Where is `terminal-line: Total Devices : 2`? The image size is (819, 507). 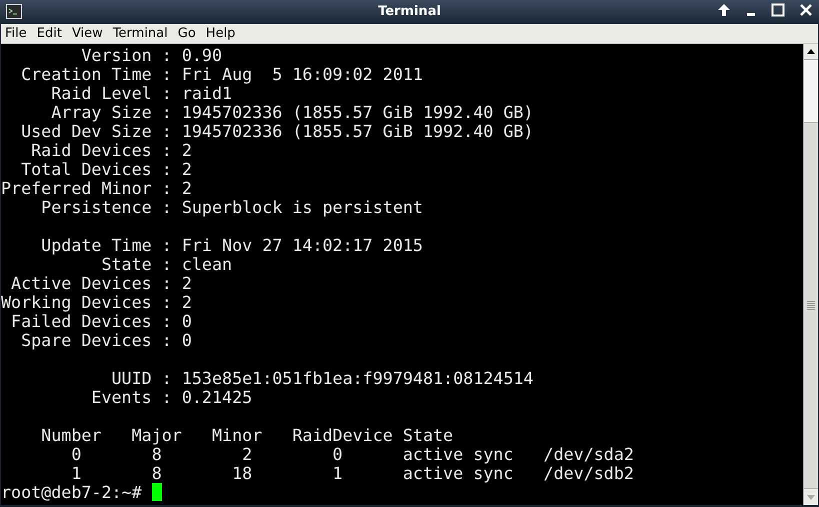 terminal-line: Total Devices : 2 is located at coordinates (106, 169).